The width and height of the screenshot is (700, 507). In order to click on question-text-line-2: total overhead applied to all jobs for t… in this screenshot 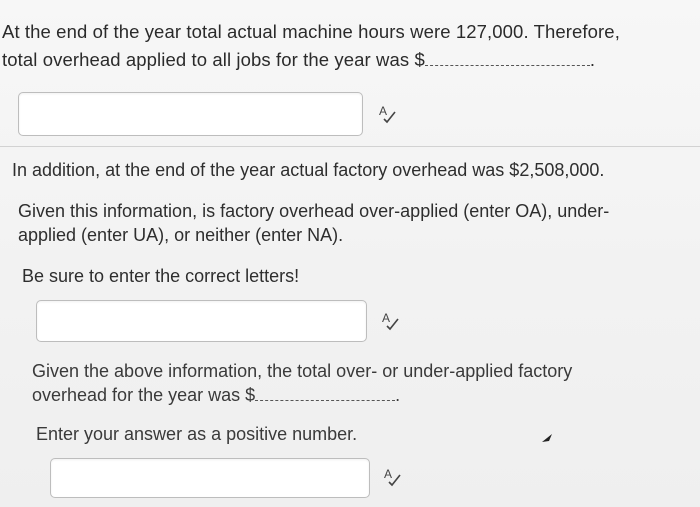, I will do `click(350, 60)`.